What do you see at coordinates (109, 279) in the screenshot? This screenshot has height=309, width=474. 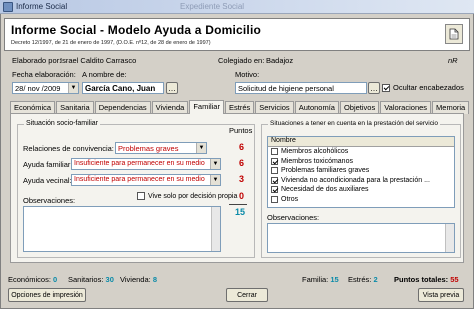 I see `sanitarios-value: 30` at bounding box center [109, 279].